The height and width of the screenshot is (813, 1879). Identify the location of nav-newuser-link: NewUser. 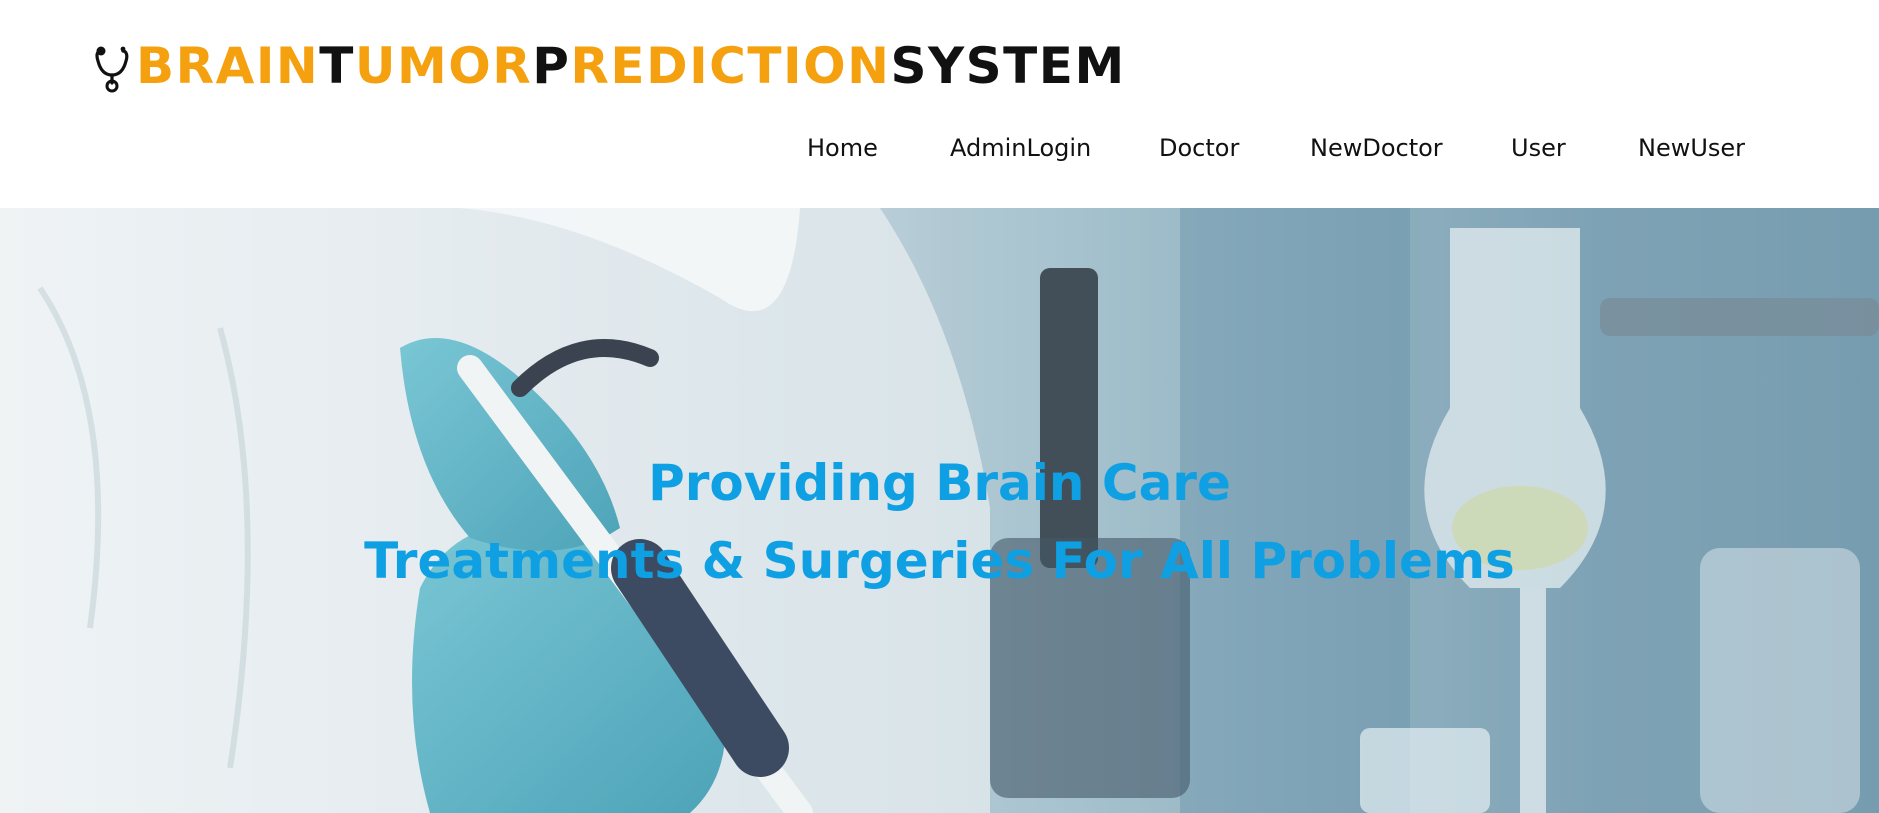
(1691, 148).